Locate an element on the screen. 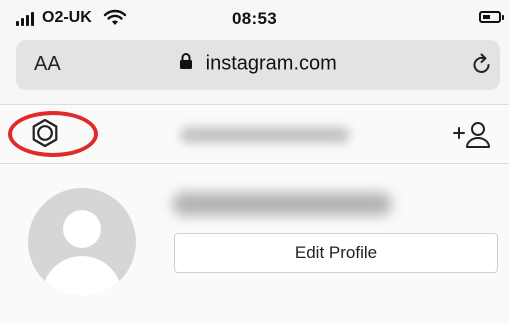 Image resolution: width=509 pixels, height=324 pixels. battery-icon is located at coordinates (491, 17).